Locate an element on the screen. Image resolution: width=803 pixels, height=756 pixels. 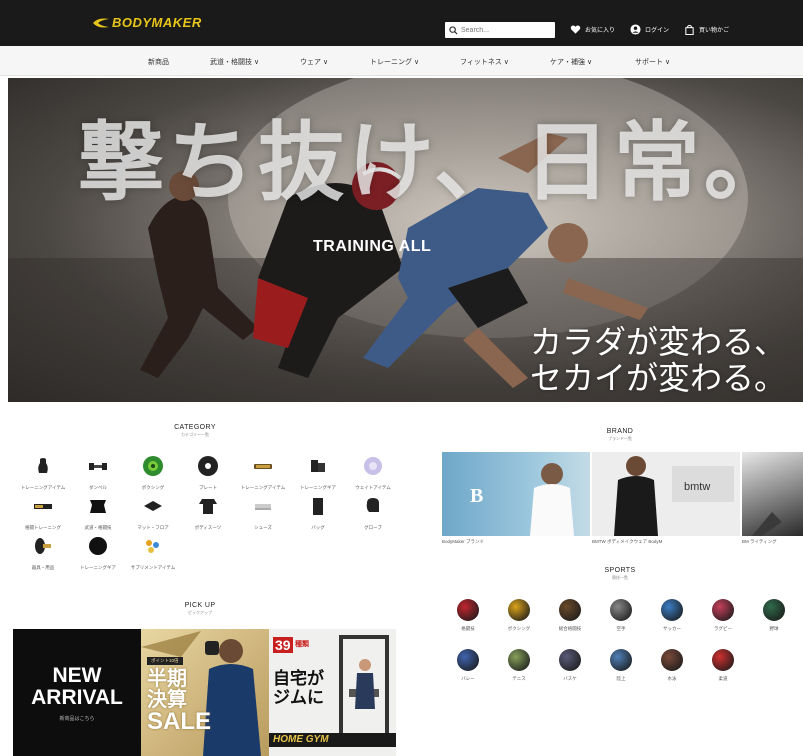
new-arrival-line1: NEW is located at coordinates (77, 675).